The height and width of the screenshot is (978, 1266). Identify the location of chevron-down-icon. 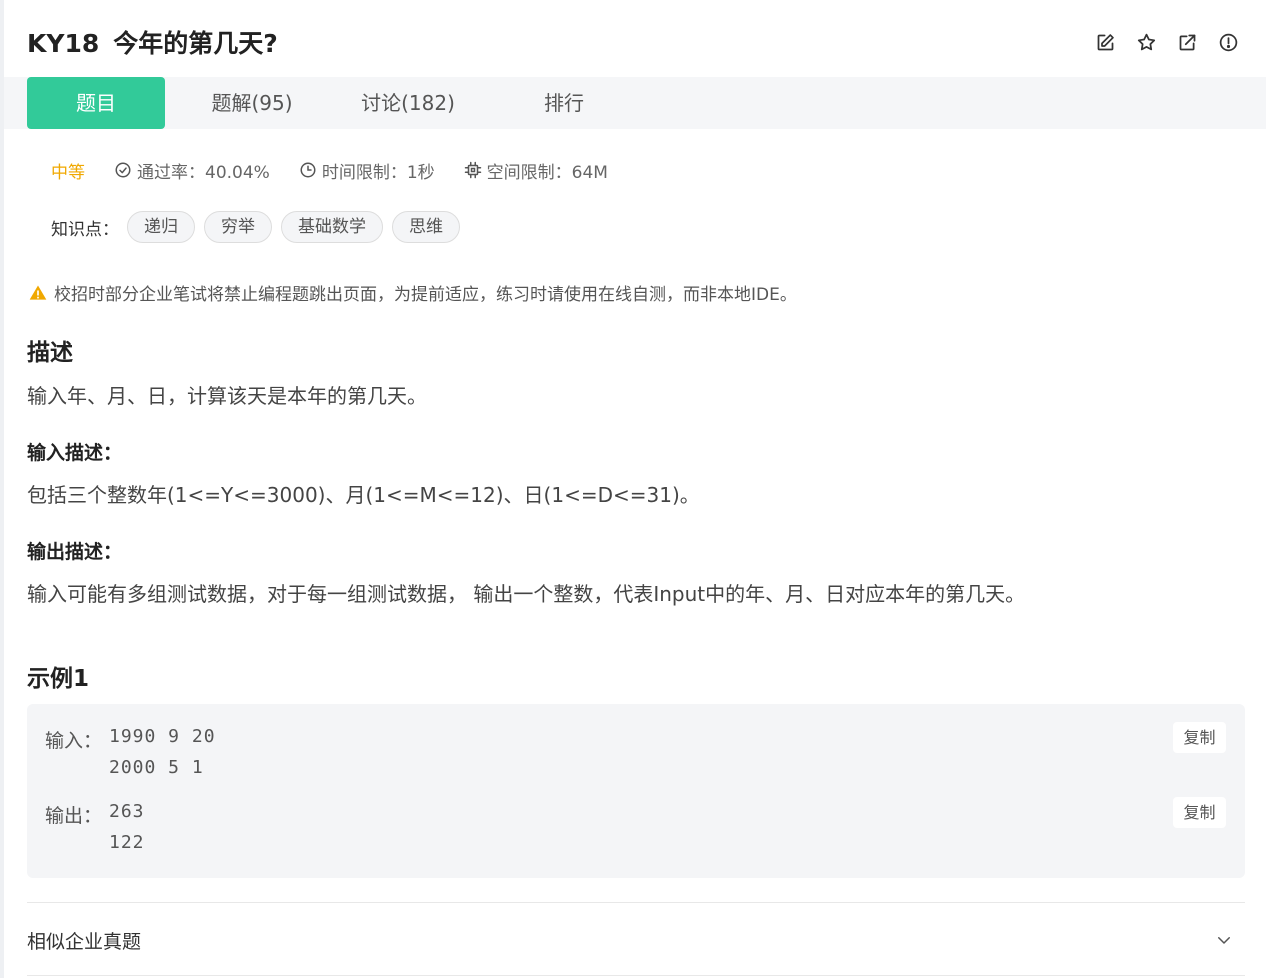
(1224, 940).